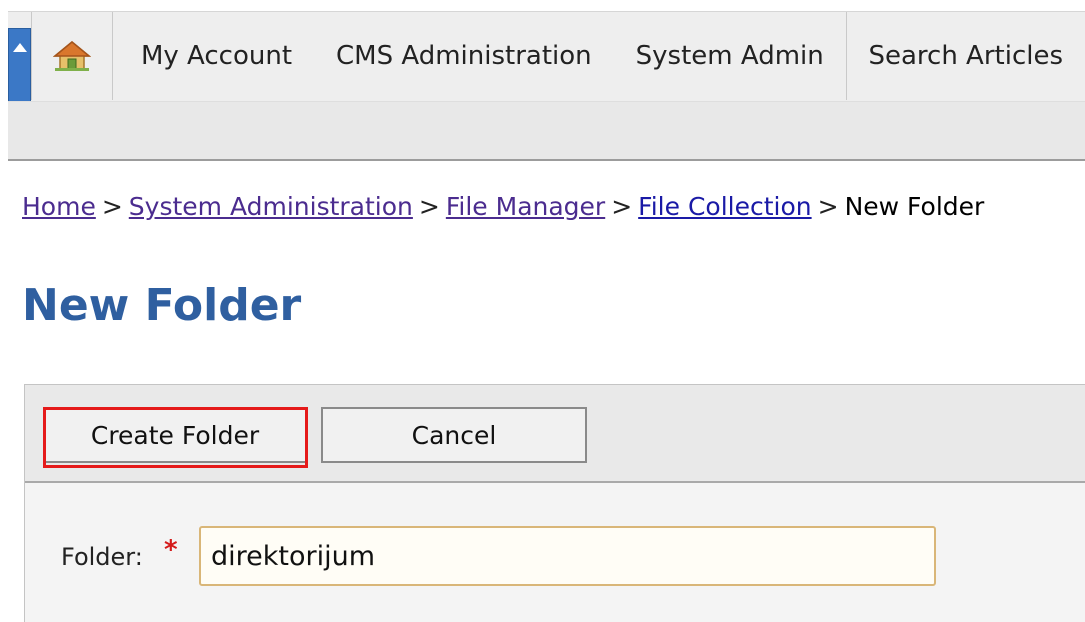 Image resolution: width=1085 pixels, height=622 pixels. Describe the element at coordinates (542, 5) in the screenshot. I see `top-strip` at that location.